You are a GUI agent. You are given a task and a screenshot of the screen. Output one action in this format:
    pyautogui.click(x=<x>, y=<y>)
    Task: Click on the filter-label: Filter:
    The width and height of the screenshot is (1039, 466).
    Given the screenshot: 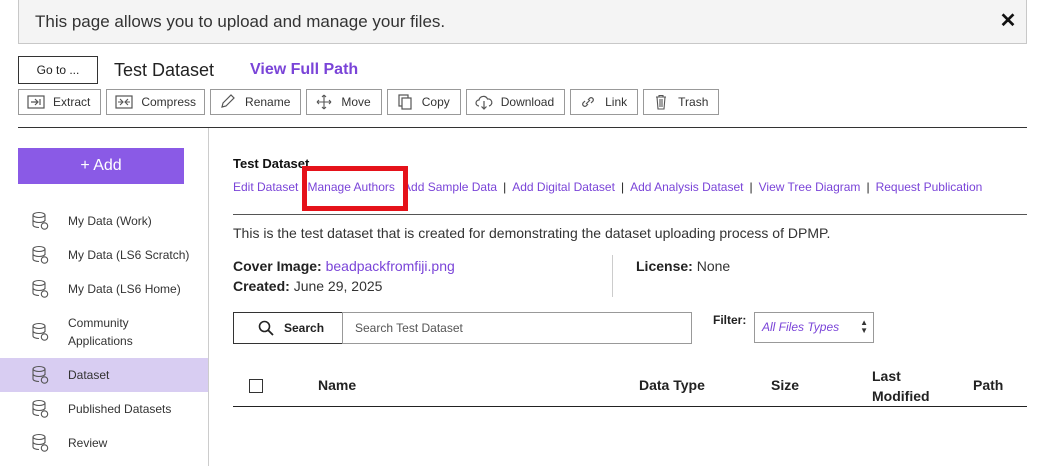 What is the action you would take?
    pyautogui.click(x=730, y=320)
    